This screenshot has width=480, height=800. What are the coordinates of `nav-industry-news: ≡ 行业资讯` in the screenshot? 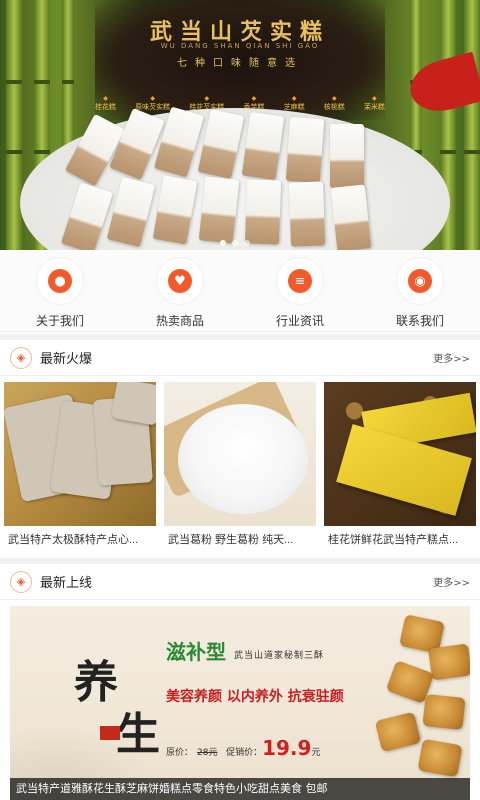 It's located at (300, 291).